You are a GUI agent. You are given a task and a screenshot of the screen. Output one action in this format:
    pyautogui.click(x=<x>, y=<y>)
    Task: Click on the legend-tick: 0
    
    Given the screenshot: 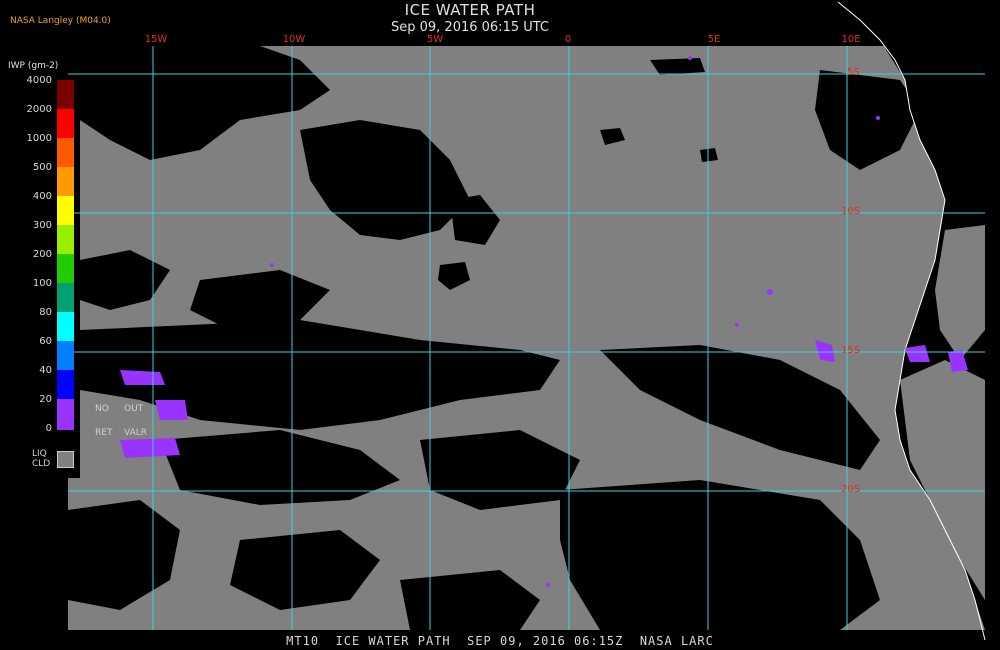 What is the action you would take?
    pyautogui.click(x=48, y=428)
    